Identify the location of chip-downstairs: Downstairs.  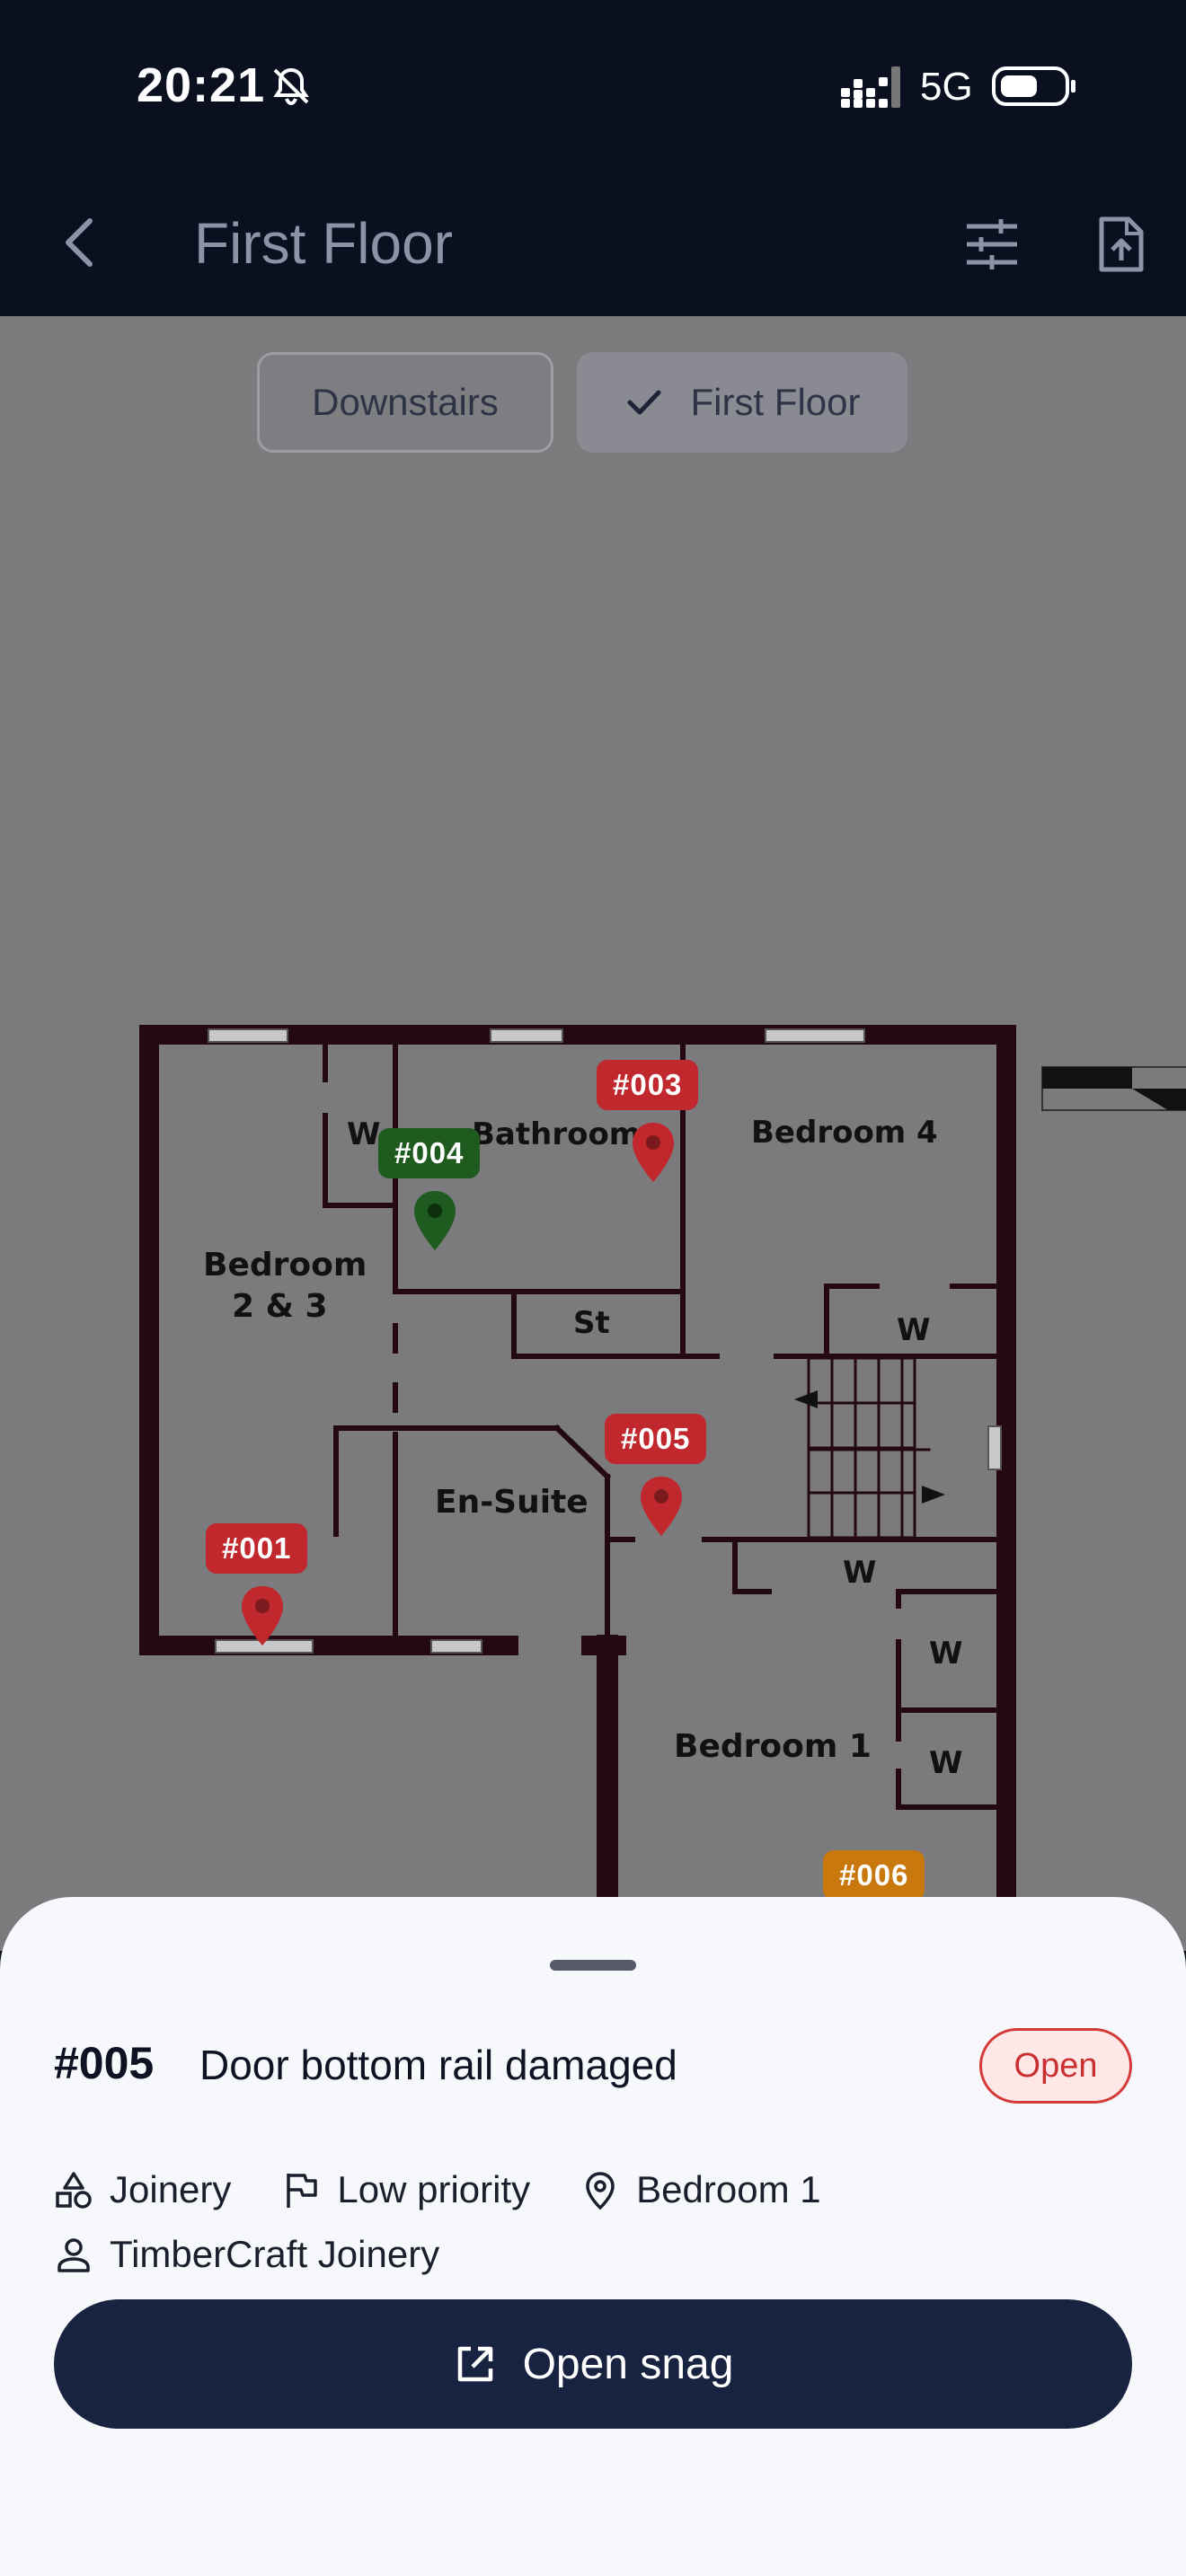
(405, 402).